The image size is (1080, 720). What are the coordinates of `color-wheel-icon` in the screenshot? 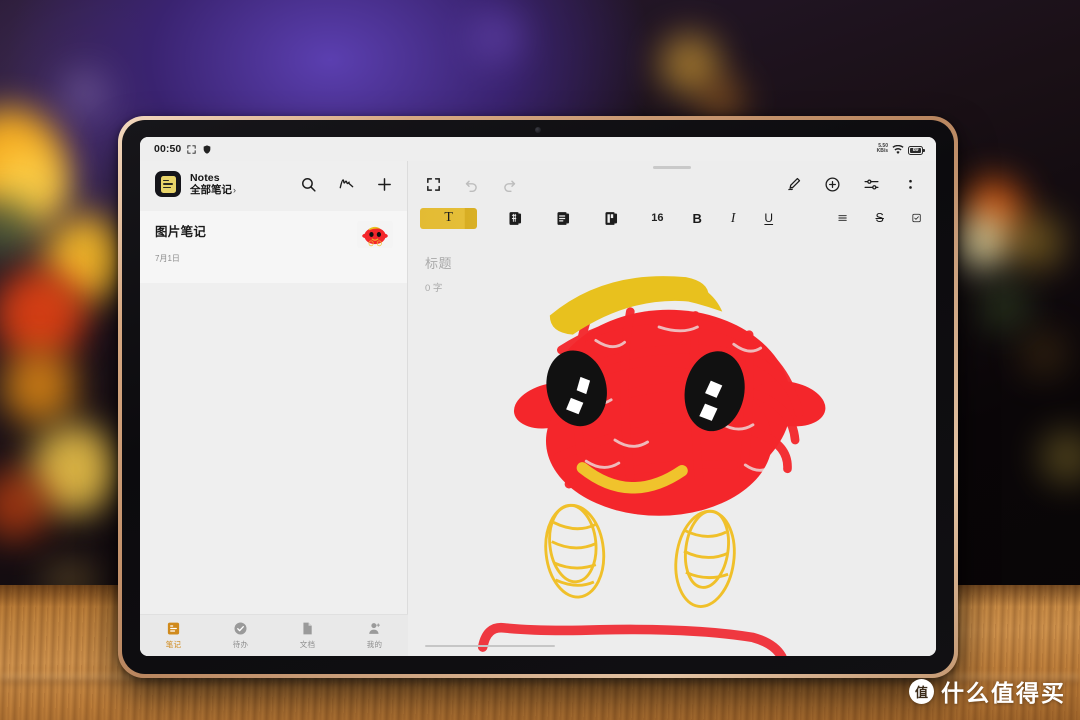 It's located at (805, 218).